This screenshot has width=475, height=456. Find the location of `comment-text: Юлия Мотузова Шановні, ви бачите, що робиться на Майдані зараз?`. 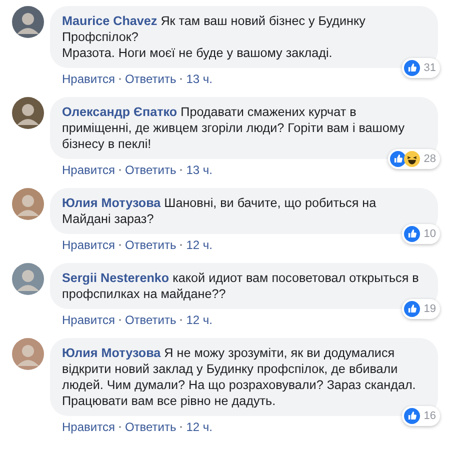

comment-text: Юлия Мотузова Шановні, ви бачите, що робиться на Майдані зараз? is located at coordinates (220, 211).